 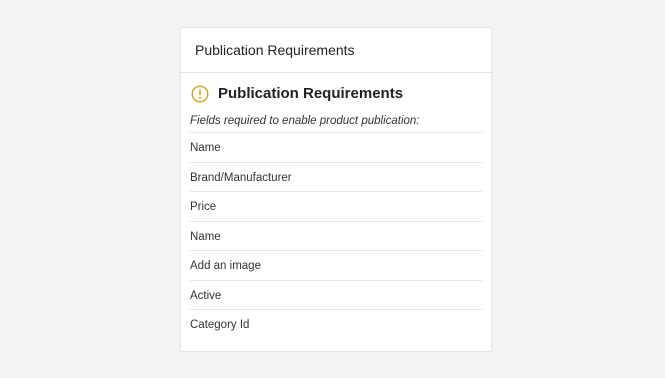 I want to click on section-title: Publication Requirements, so click(x=336, y=93).